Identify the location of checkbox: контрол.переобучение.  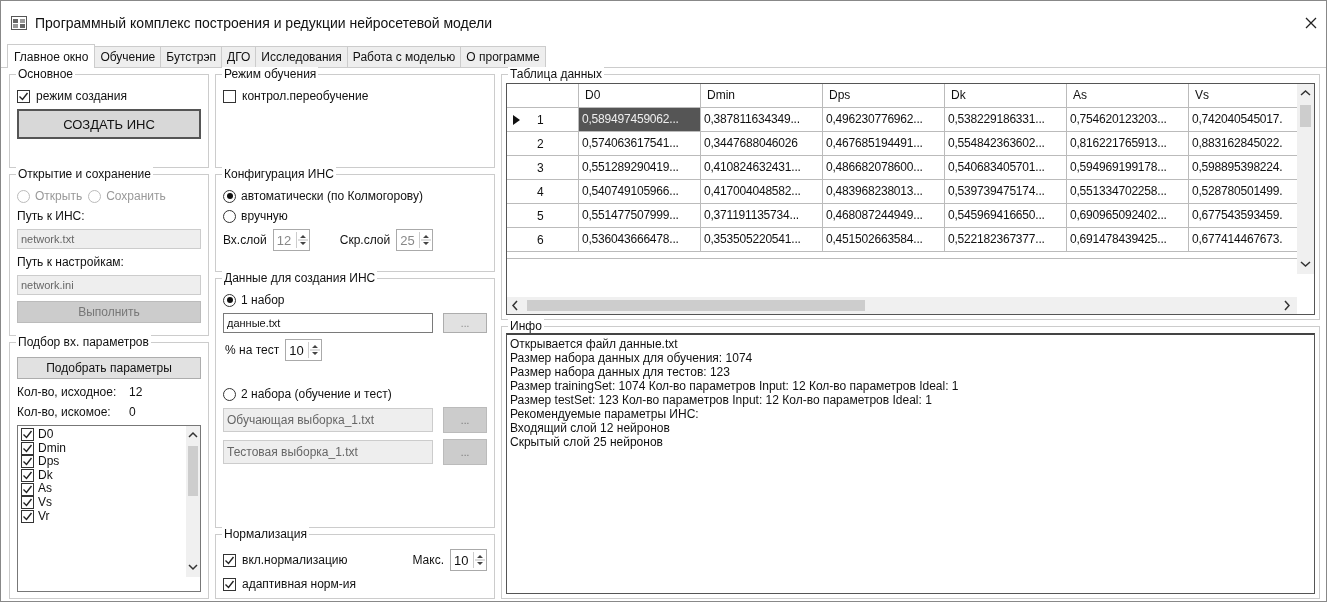
(355, 96).